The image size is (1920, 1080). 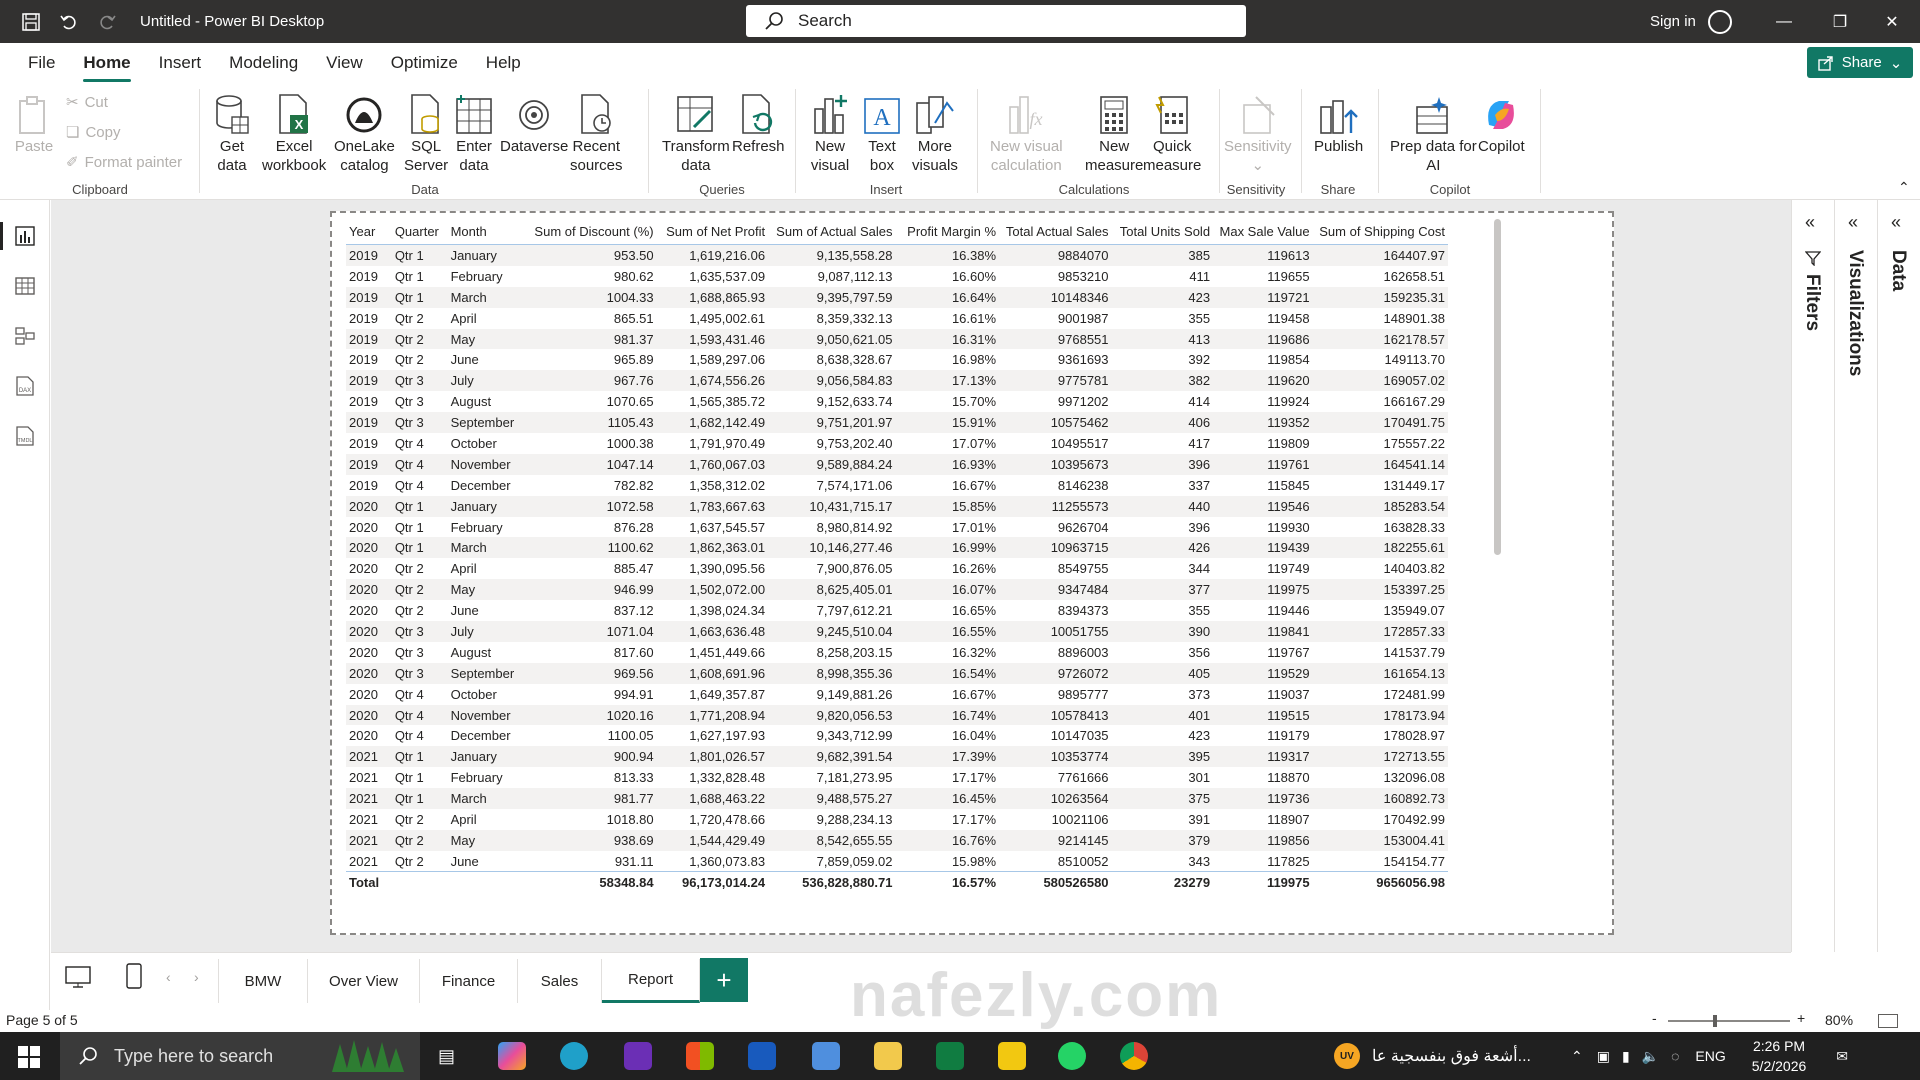 I want to click on column-header: Total Units Sold, so click(x=1163, y=231).